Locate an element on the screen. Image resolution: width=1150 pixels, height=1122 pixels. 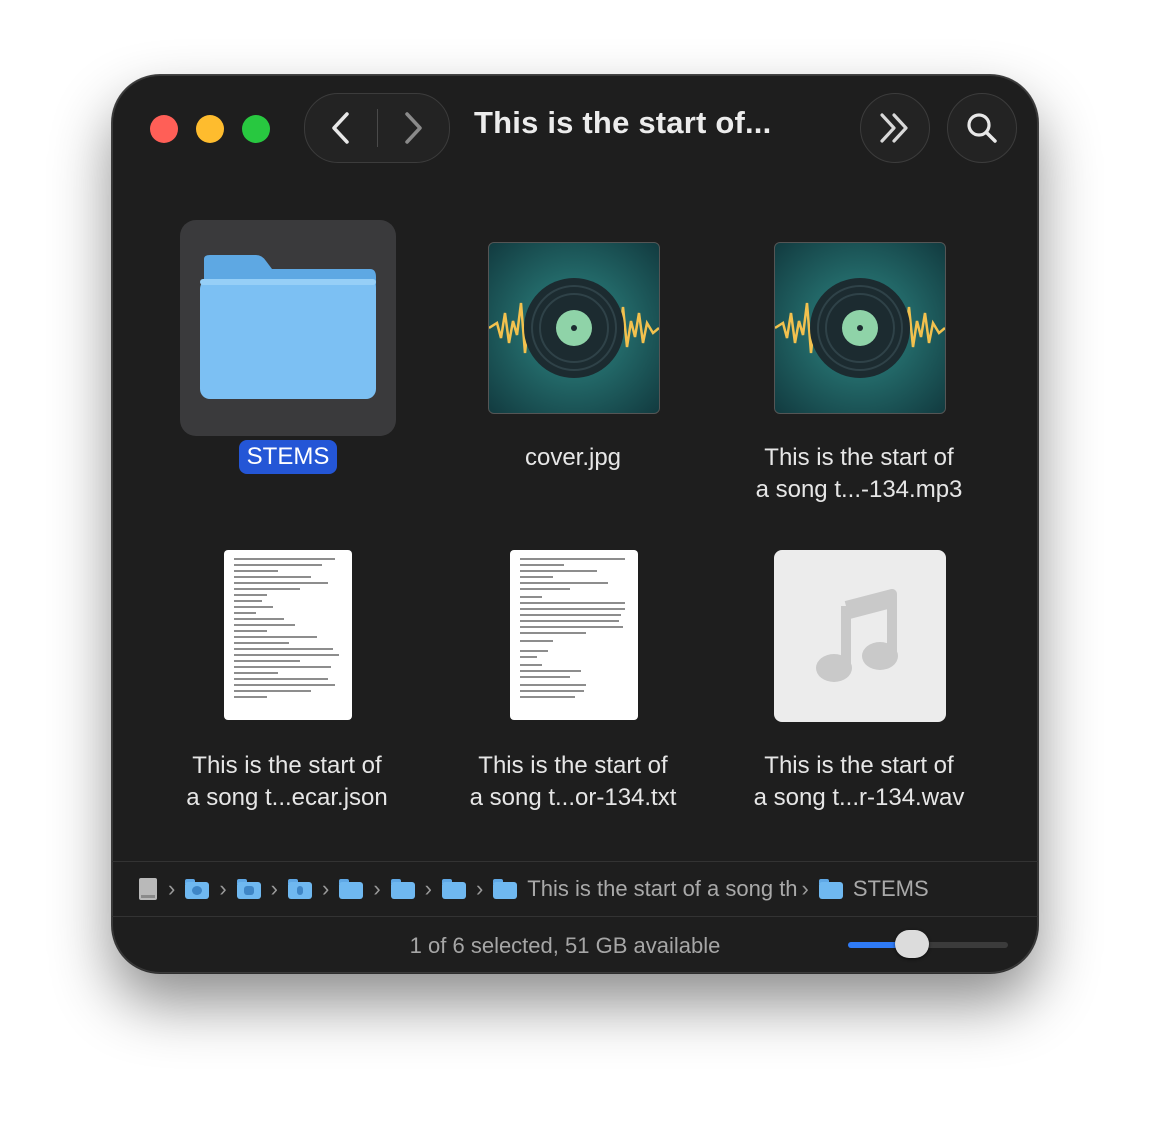
back-button is located at coordinates (341, 128).